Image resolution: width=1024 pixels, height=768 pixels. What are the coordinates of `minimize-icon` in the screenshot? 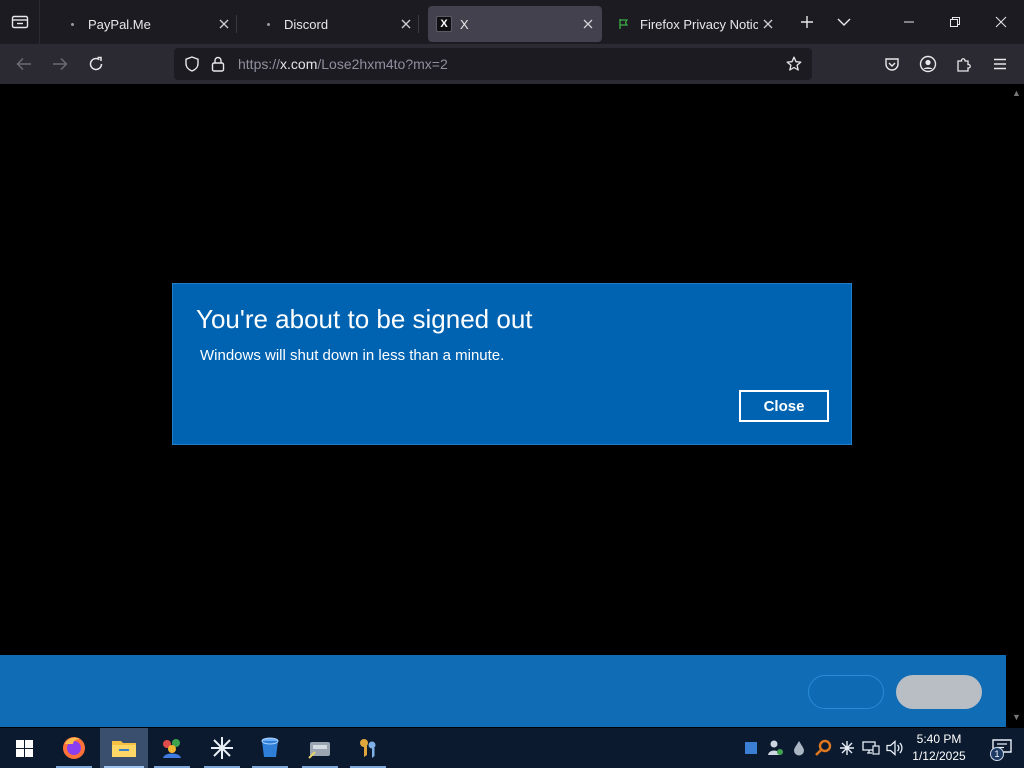 It's located at (909, 22).